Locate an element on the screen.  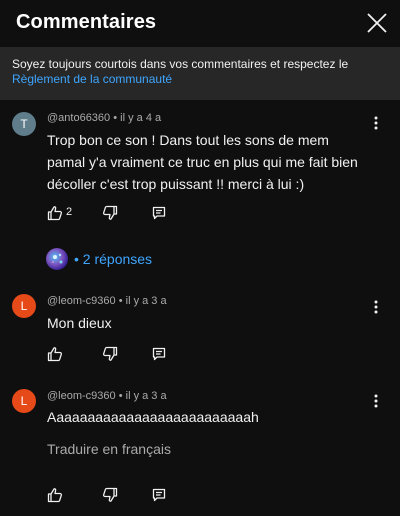
like-count: 2 is located at coordinates (69, 212).